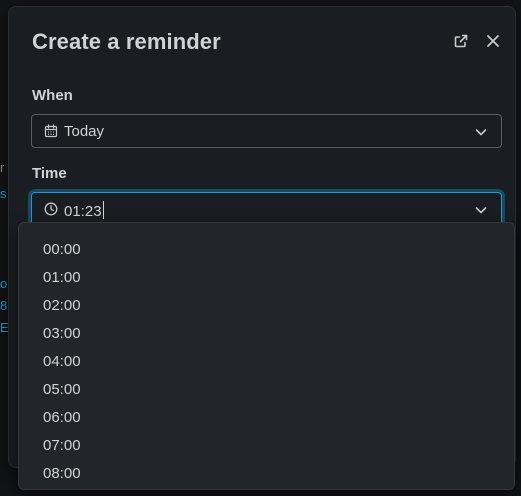  I want to click on open-in-new-button, so click(461, 41).